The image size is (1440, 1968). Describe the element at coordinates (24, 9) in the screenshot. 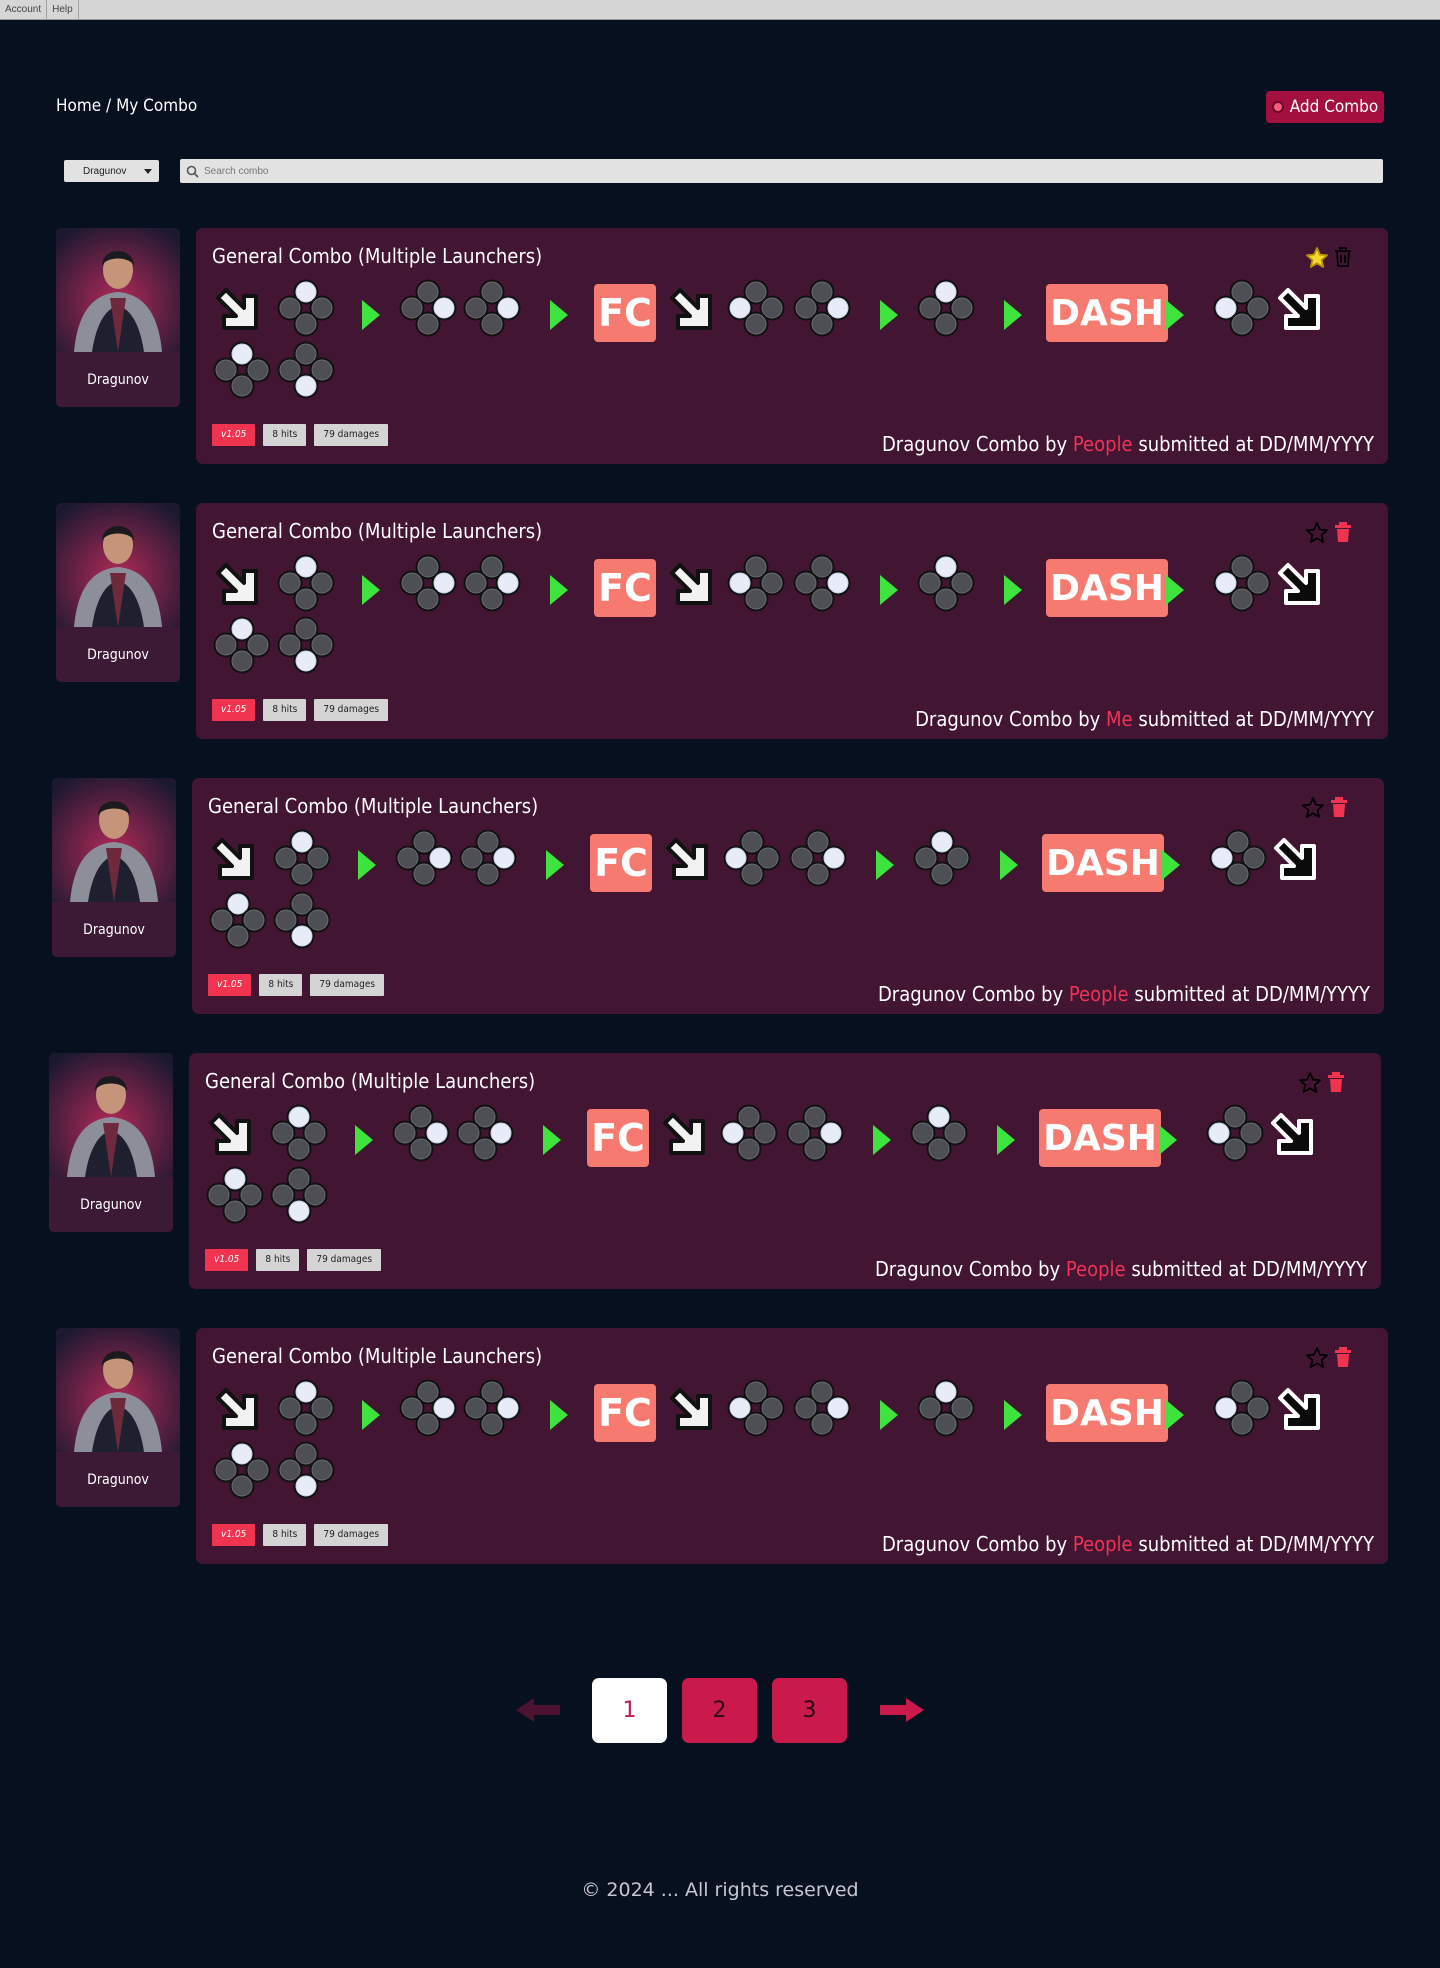

I see `menu-account: Account` at that location.